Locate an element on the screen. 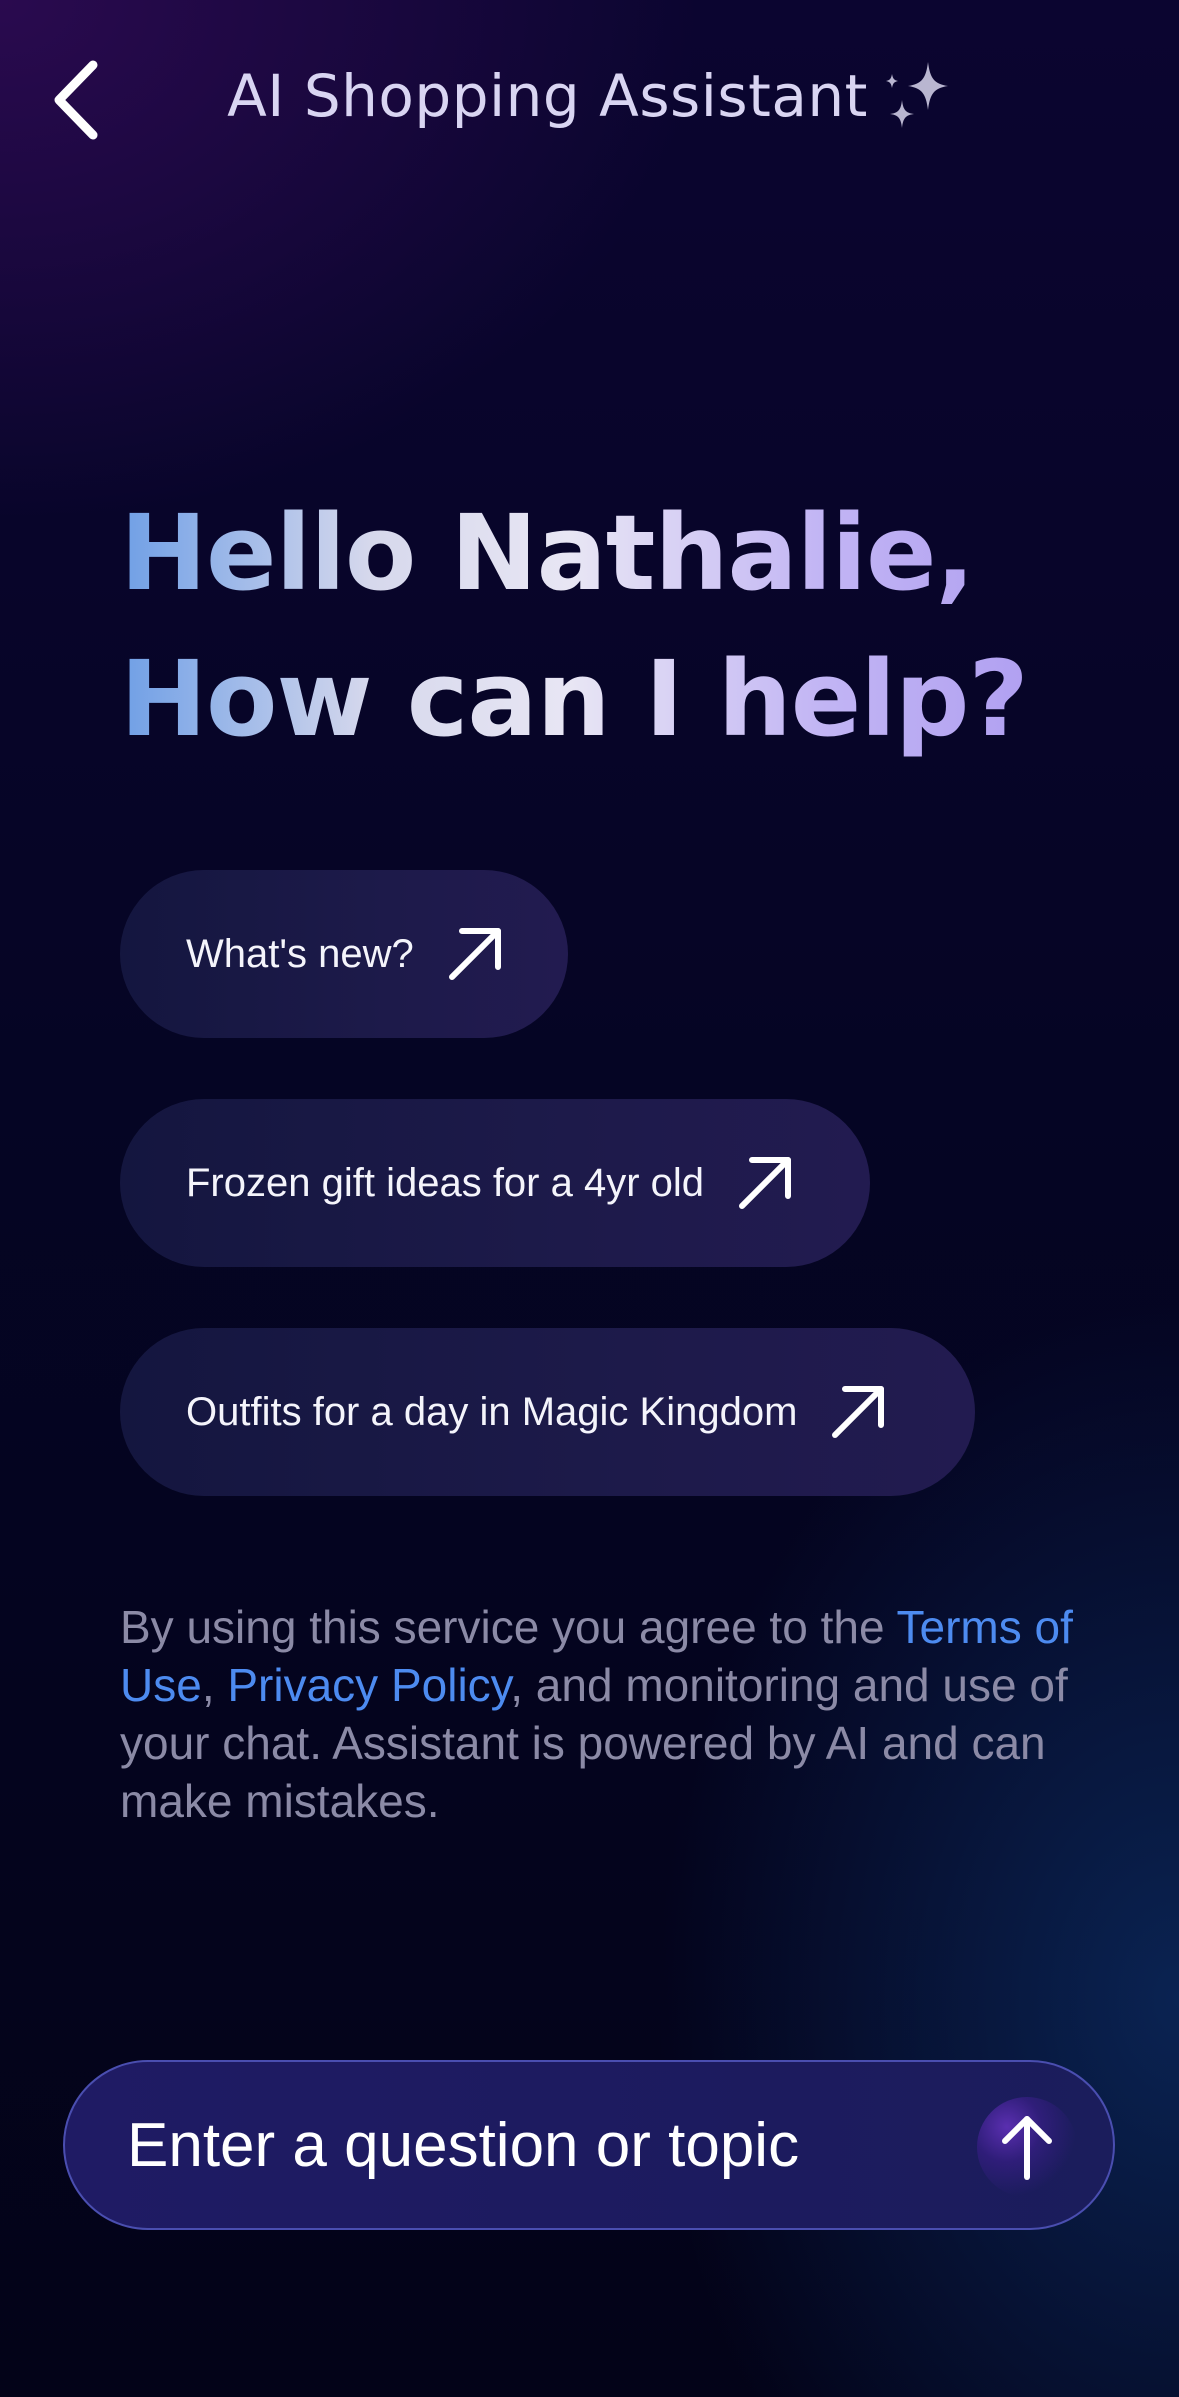  top-bar: AI Shopping Assistant is located at coordinates (589, 100).